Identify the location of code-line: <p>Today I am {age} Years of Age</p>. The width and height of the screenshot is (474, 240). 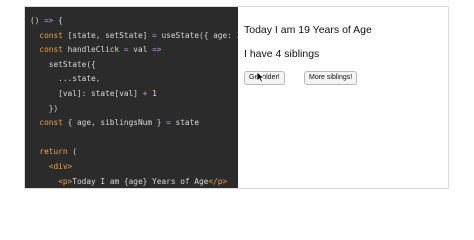
(129, 181).